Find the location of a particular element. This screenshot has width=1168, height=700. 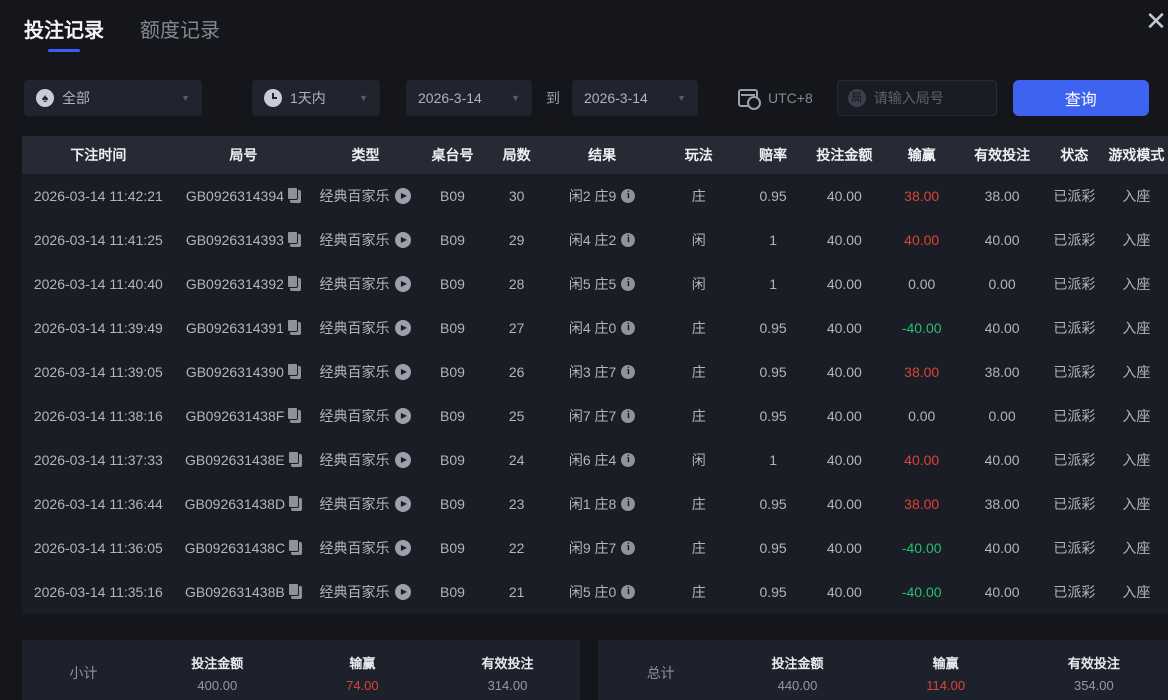

total-valid-title: 有效投注 is located at coordinates (1093, 663).